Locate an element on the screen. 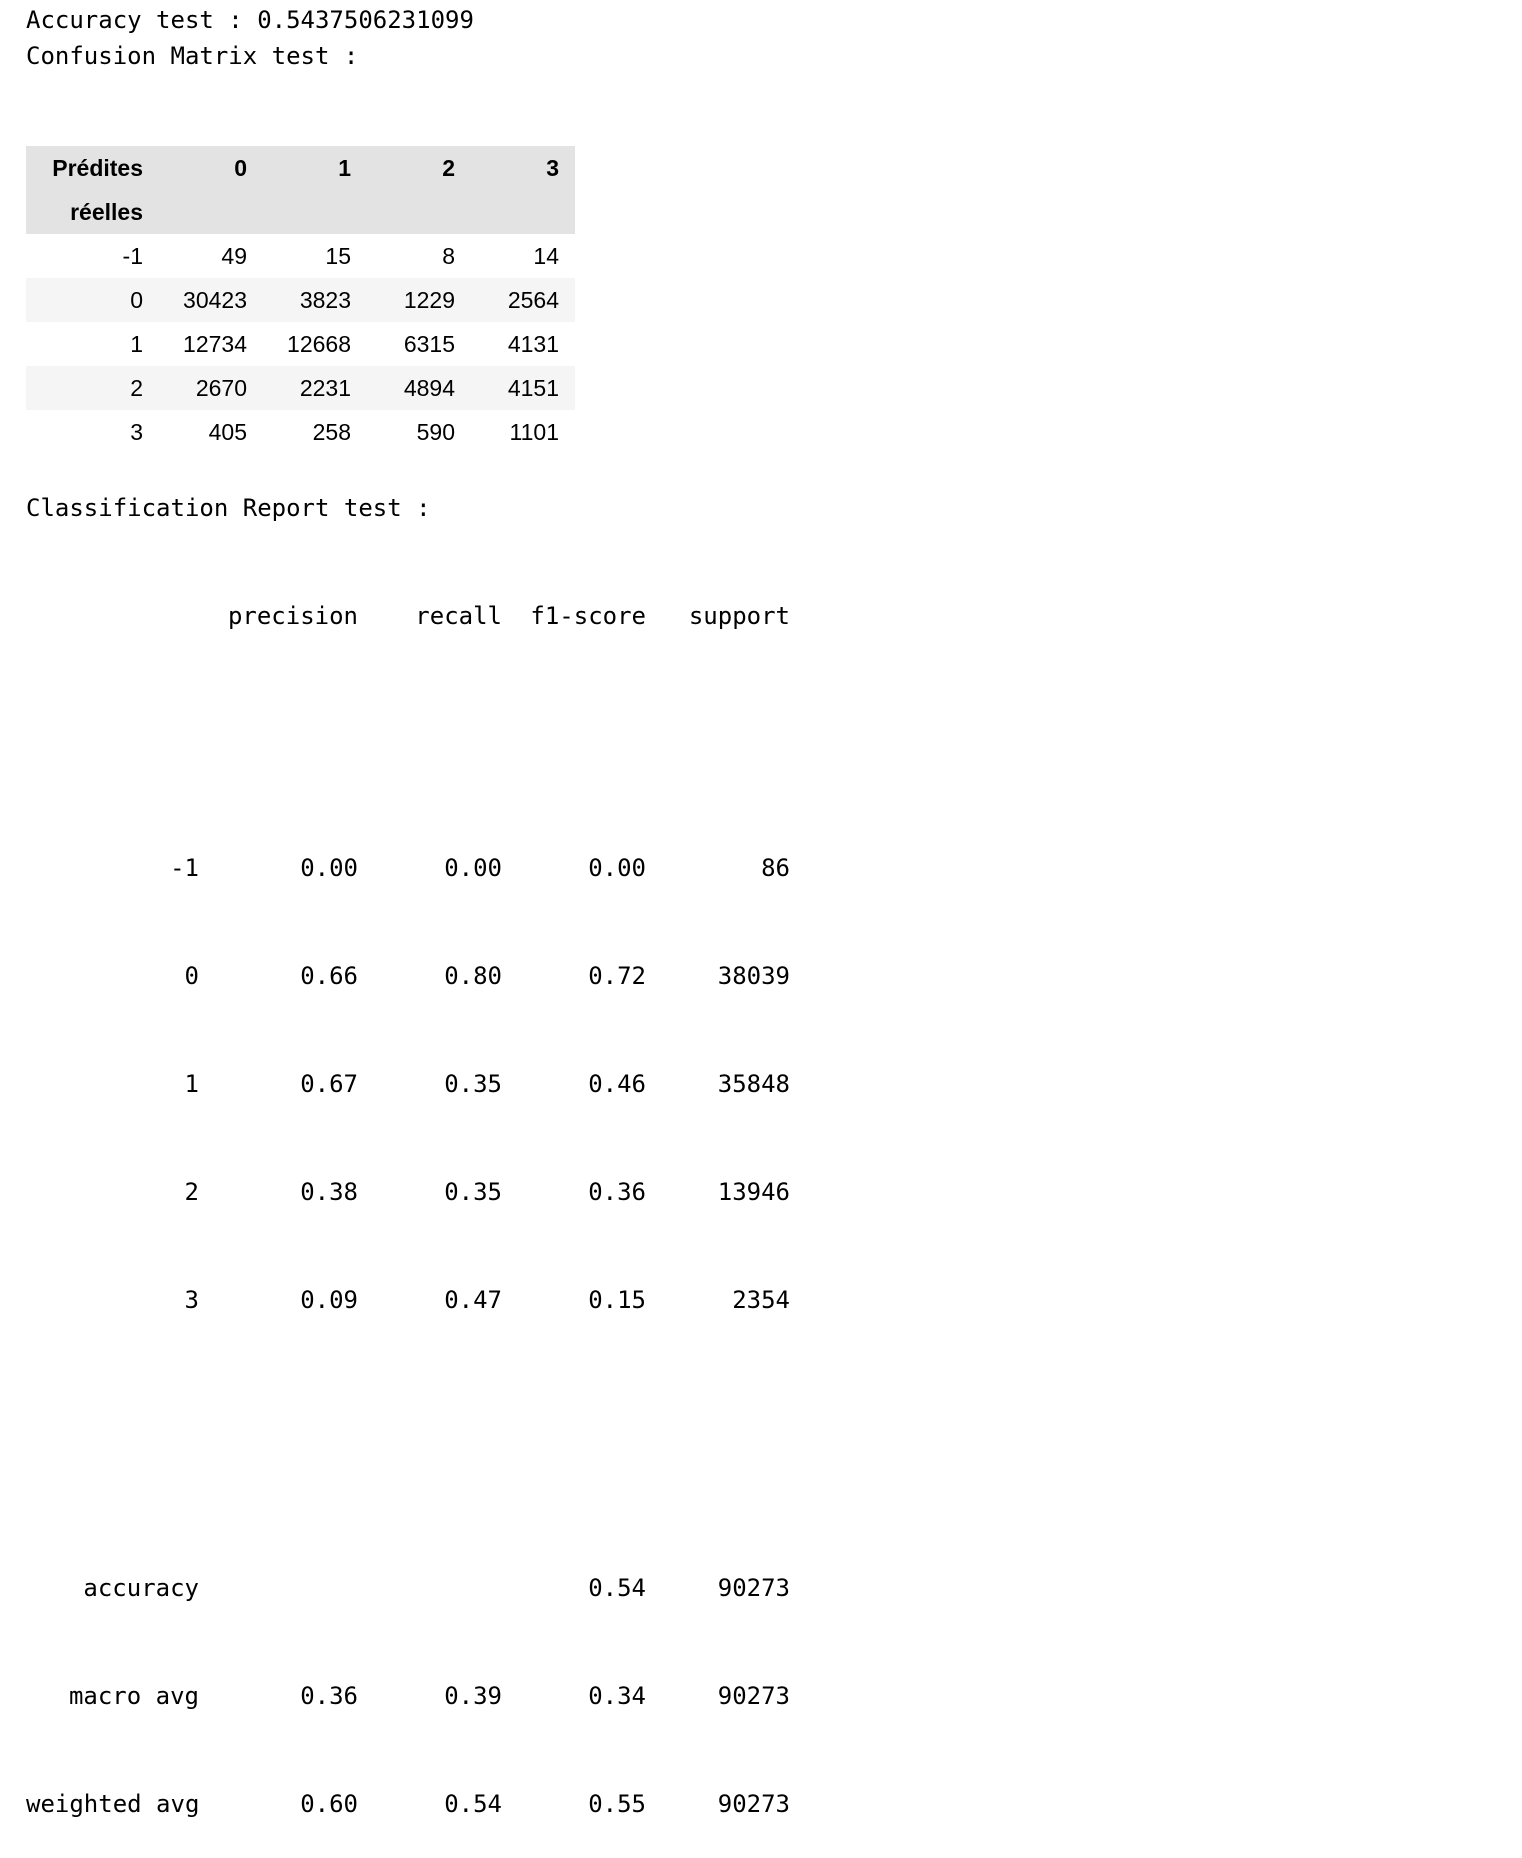 The width and height of the screenshot is (1522, 1858). table-cell: 49 is located at coordinates (234, 255).